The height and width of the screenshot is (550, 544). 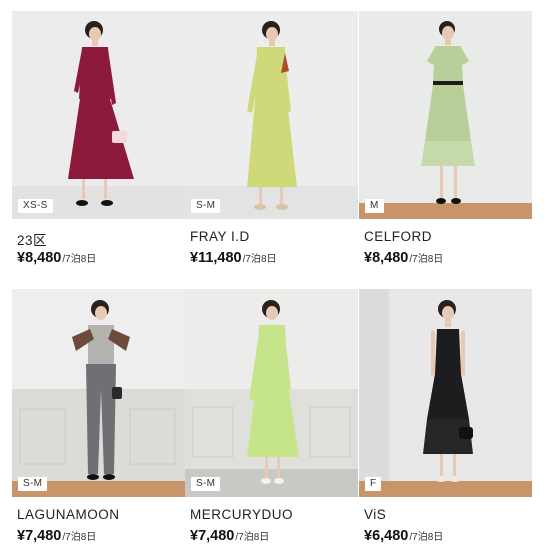 I want to click on product-card: XS-S 23区 ¥8,480/7泊8日, so click(x=98, y=138).